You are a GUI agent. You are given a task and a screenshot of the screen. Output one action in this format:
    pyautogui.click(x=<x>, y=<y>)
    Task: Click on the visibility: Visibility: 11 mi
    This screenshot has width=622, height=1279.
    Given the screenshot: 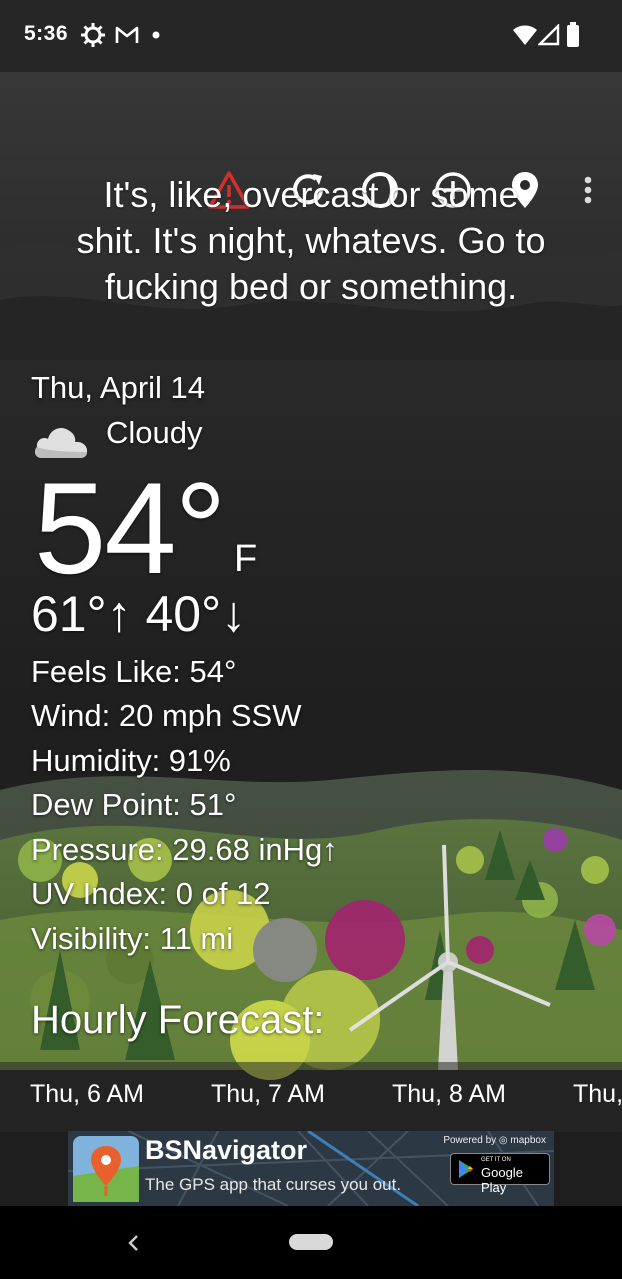 What is the action you would take?
    pyautogui.click(x=132, y=938)
    